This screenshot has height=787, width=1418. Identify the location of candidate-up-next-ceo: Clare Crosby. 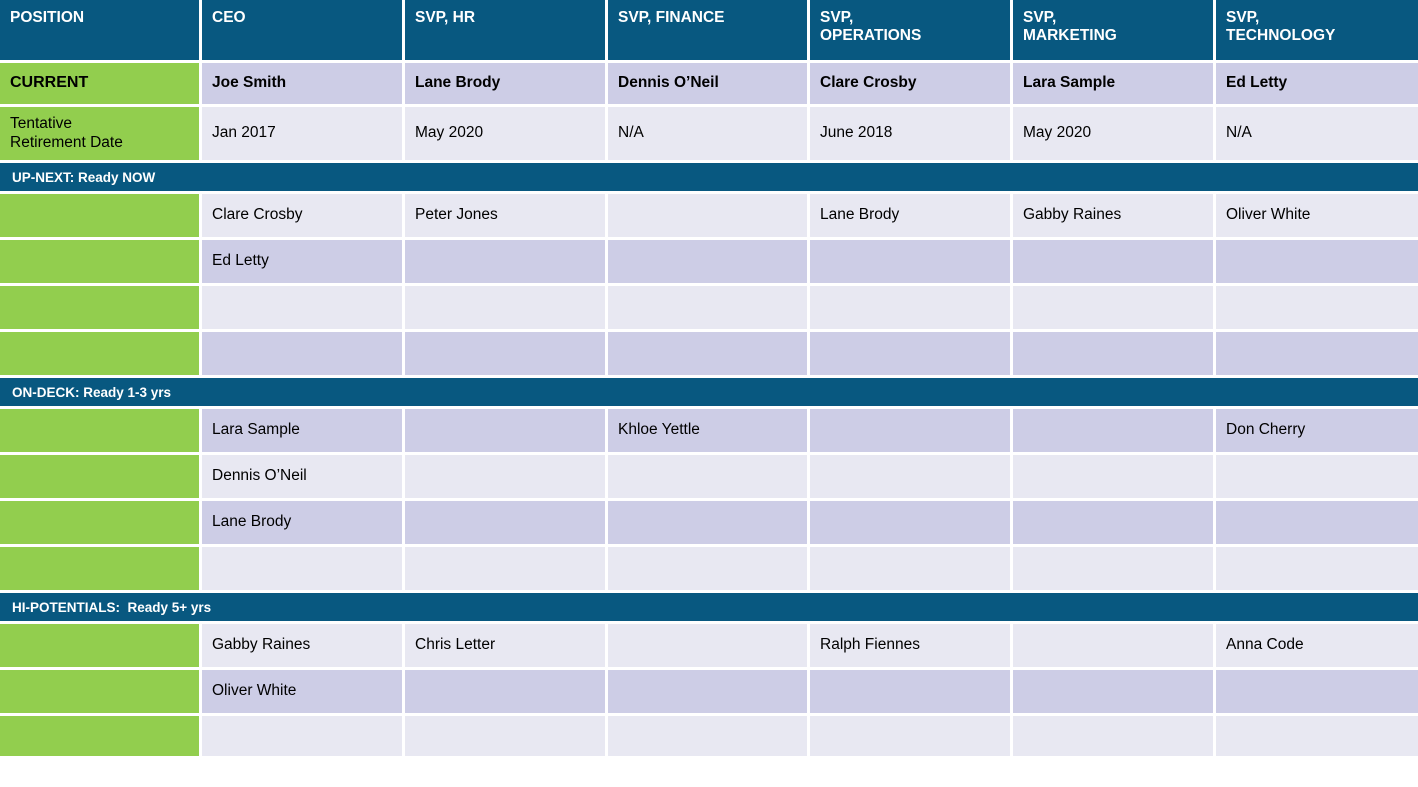
(303, 217).